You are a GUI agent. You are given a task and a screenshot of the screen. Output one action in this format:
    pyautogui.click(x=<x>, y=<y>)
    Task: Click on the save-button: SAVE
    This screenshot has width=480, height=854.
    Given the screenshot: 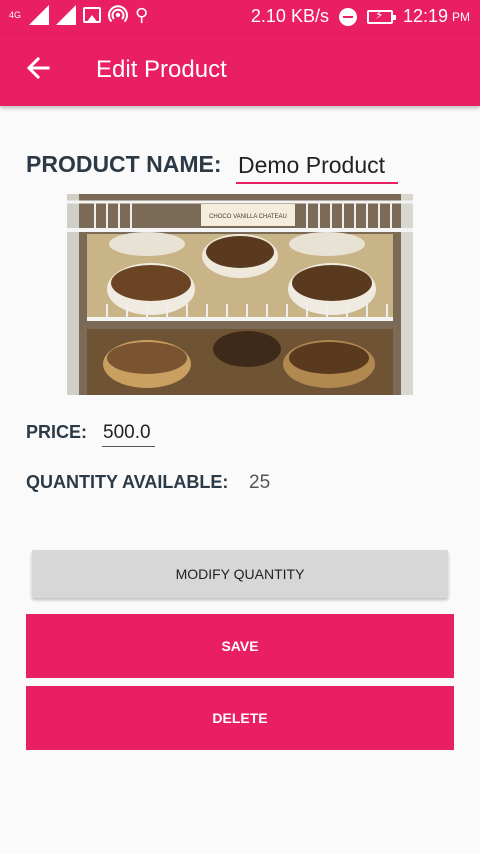 What is the action you would take?
    pyautogui.click(x=240, y=646)
    